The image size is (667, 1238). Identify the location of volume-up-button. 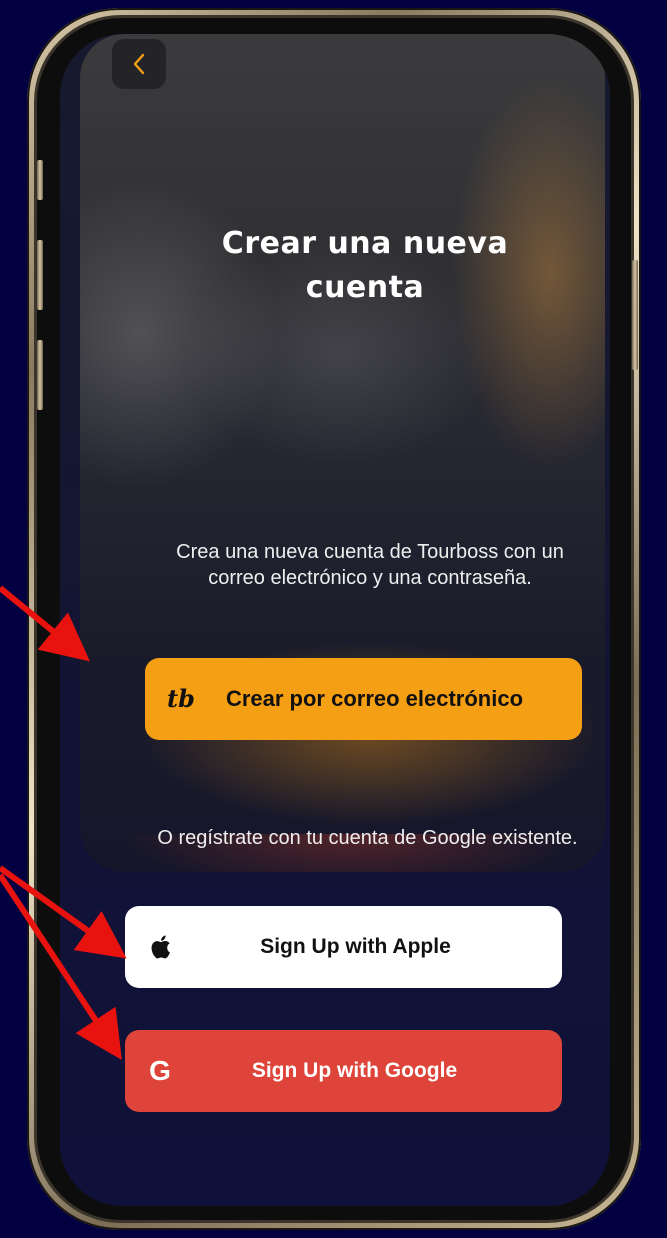
(40, 275).